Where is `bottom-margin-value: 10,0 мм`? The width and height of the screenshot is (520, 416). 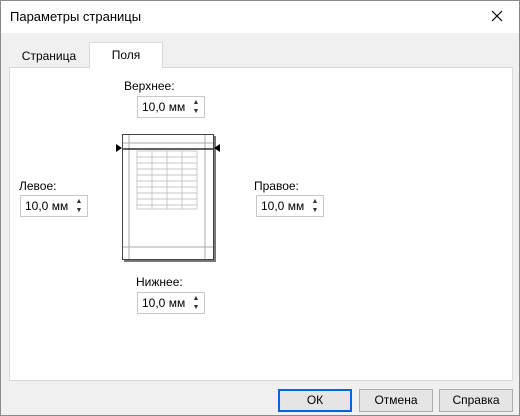
bottom-margin-value: 10,0 мм is located at coordinates (164, 303).